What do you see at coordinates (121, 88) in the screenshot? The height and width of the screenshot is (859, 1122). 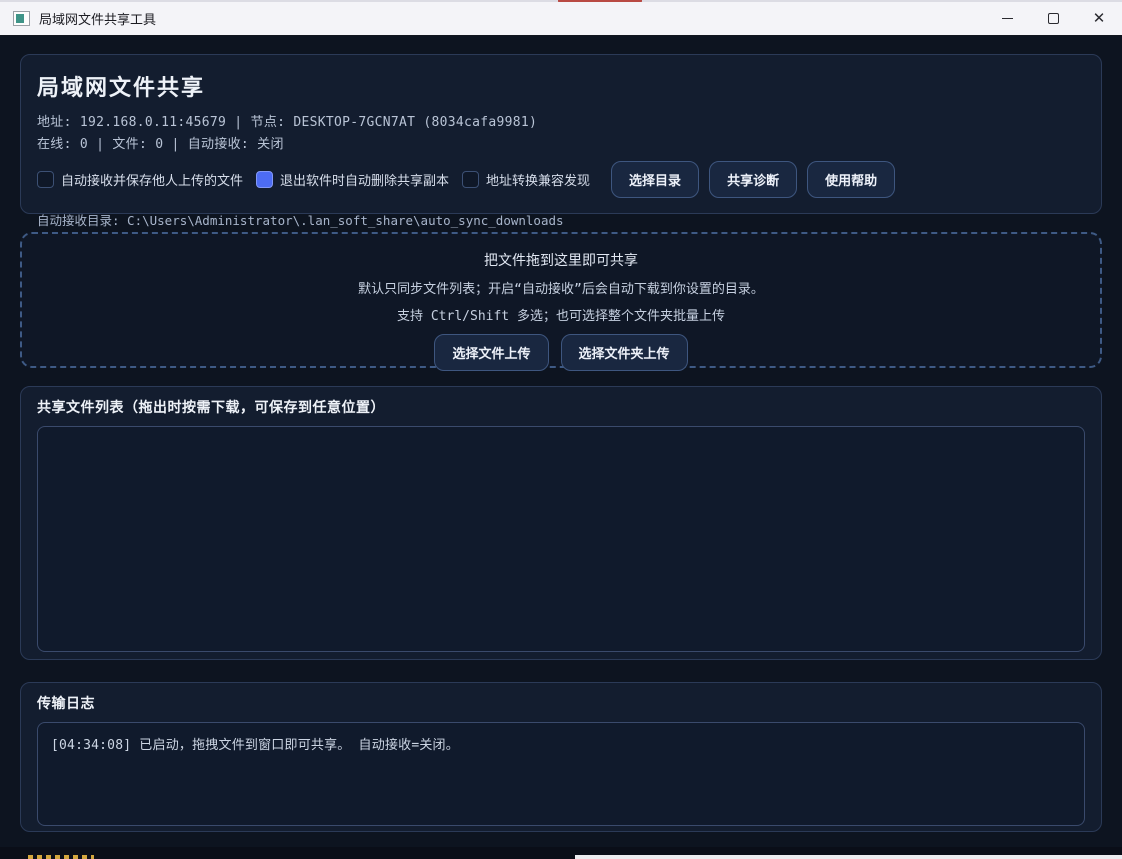 I see `page-title: 局域网文件共享` at bounding box center [121, 88].